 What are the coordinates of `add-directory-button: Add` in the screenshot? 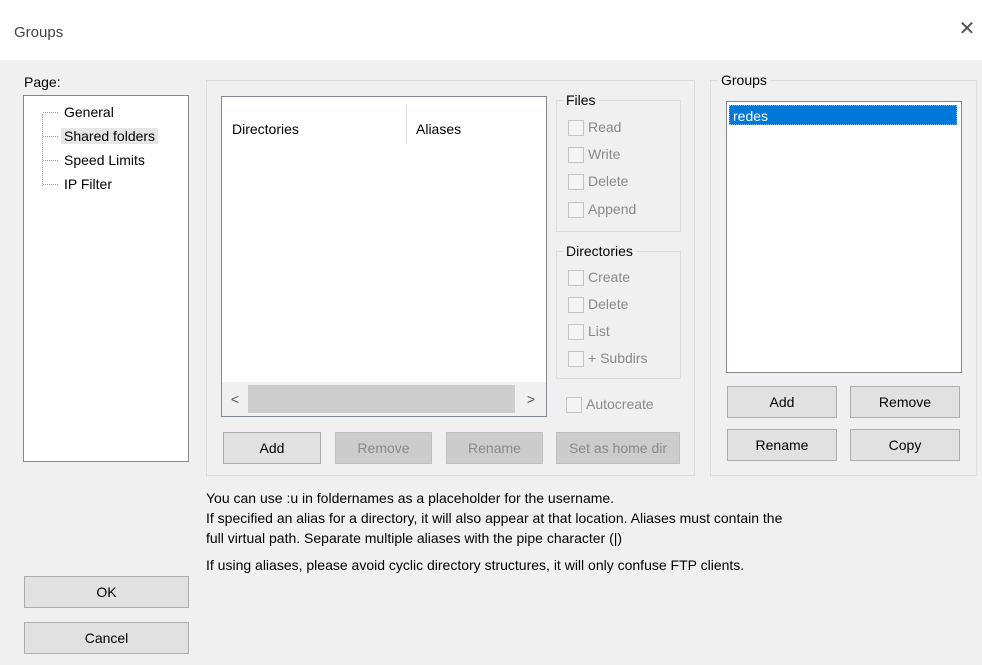 It's located at (272, 448).